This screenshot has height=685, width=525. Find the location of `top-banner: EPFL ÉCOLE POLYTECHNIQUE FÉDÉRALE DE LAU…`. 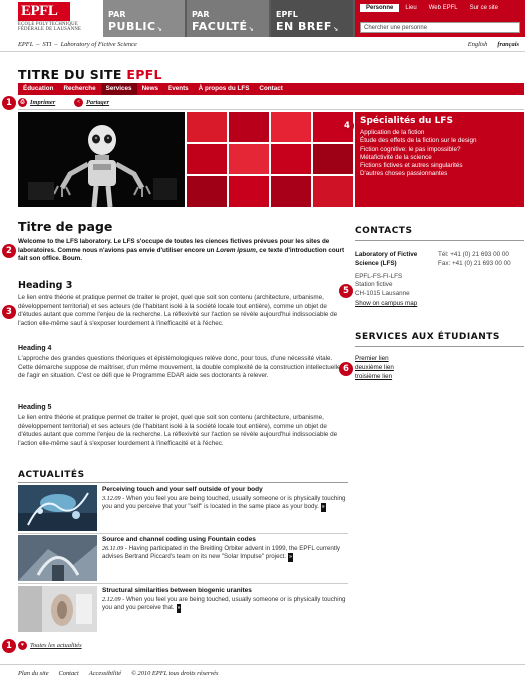

top-banner: EPFL ÉCOLE POLYTECHNIQUE FÉDÉRALE DE LAU… is located at coordinates (262, 18).